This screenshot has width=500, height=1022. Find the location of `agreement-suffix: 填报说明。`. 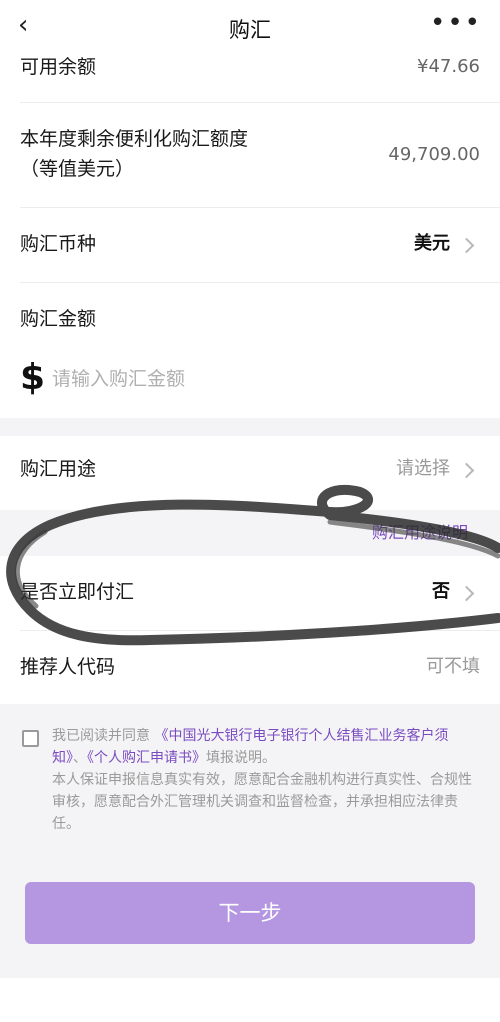

agreement-suffix: 填报说明。 is located at coordinates (241, 758).